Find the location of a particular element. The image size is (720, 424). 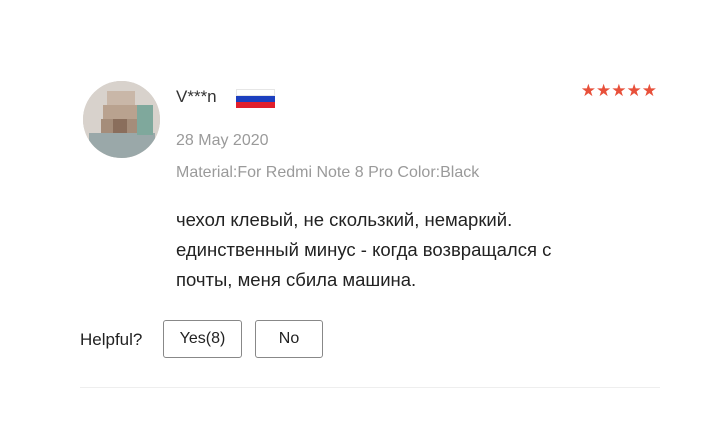

helpful-no-button: No is located at coordinates (289, 339).